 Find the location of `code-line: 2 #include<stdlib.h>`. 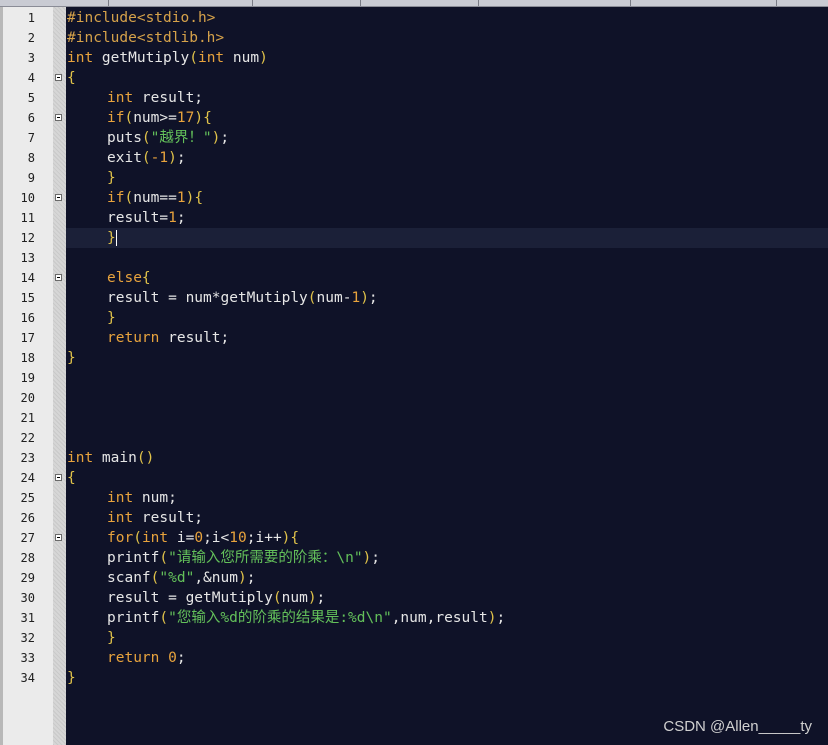

code-line: 2 #include<stdlib.h> is located at coordinates (414, 38).